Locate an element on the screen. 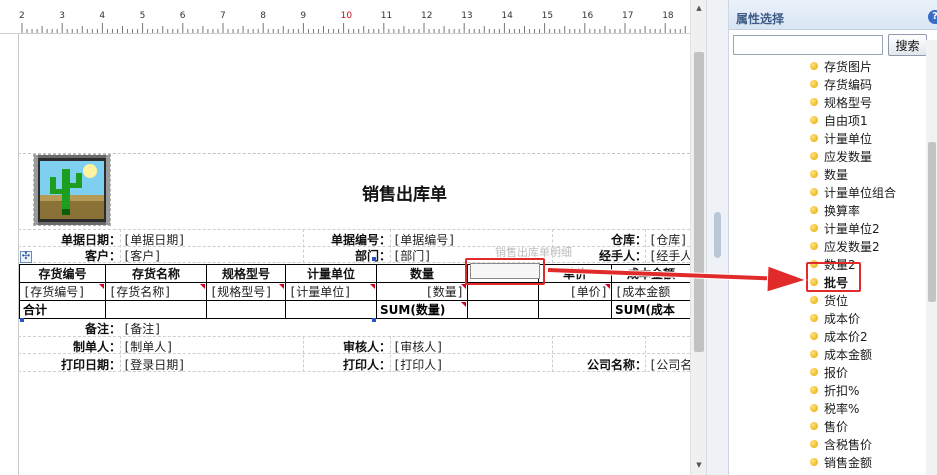 Image resolution: width=937 pixels, height=475 pixels. table-cell: 合计 is located at coordinates (62, 309).